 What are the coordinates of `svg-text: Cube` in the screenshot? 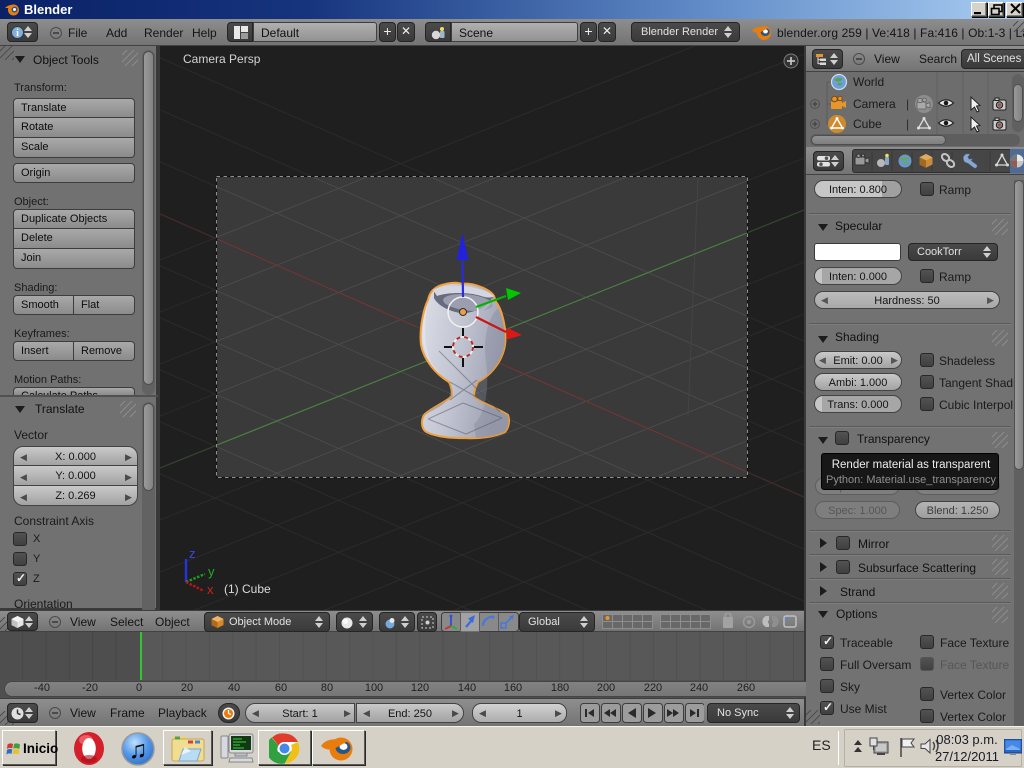 It's located at (867, 124).